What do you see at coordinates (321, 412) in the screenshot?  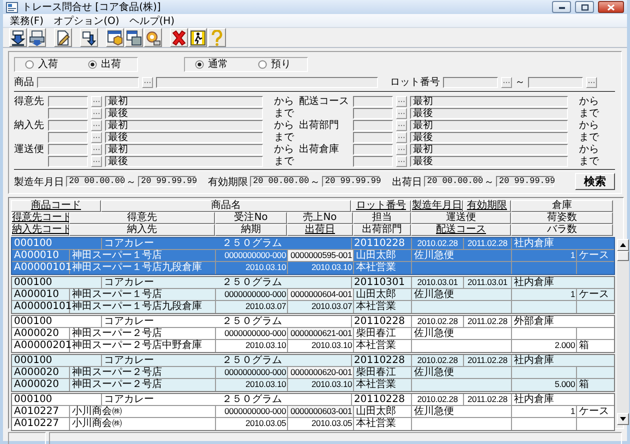 I see `table-cell: 0000000603-001` at bounding box center [321, 412].